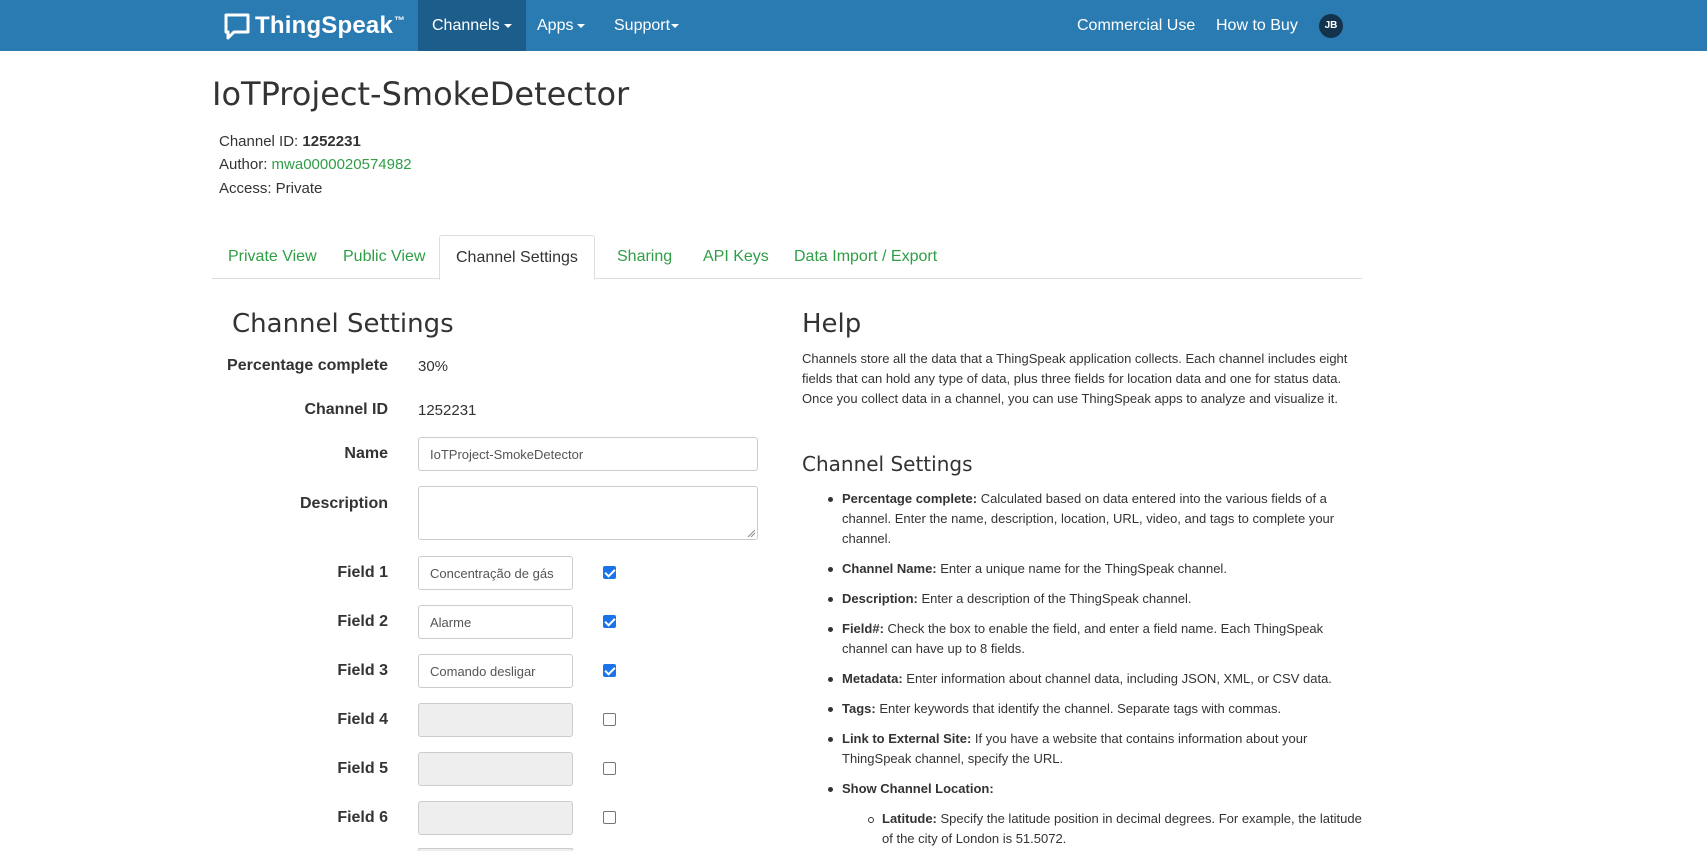 The height and width of the screenshot is (859, 1707). Describe the element at coordinates (362, 719) in the screenshot. I see `field-4-label: Field 4` at that location.